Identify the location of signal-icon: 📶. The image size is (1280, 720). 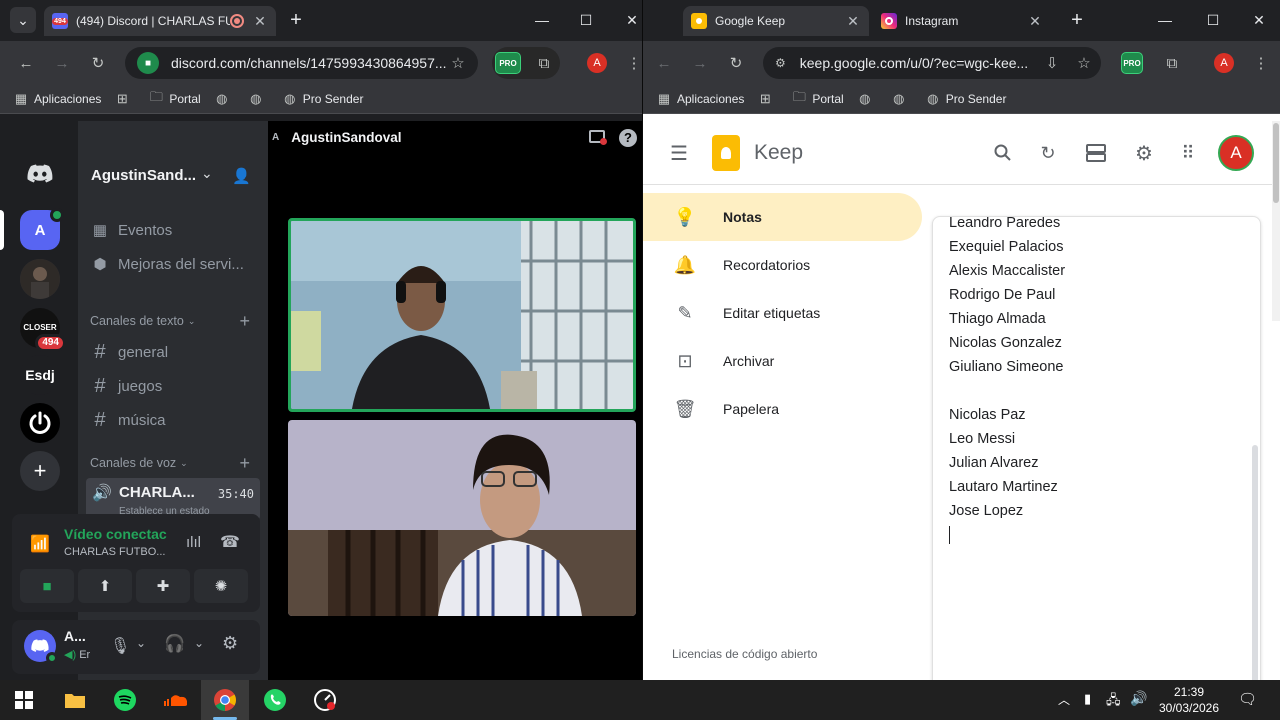
(40, 544).